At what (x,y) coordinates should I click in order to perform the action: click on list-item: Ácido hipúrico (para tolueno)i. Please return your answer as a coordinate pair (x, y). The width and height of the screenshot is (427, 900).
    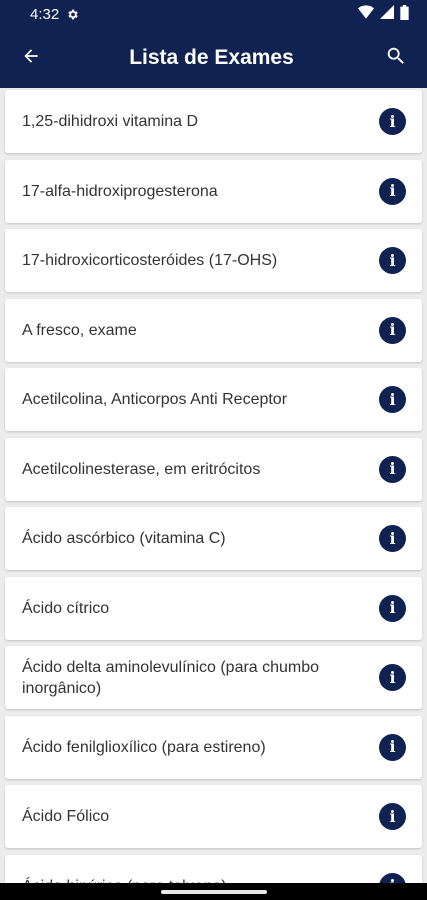
    Looking at the image, I should click on (213, 869).